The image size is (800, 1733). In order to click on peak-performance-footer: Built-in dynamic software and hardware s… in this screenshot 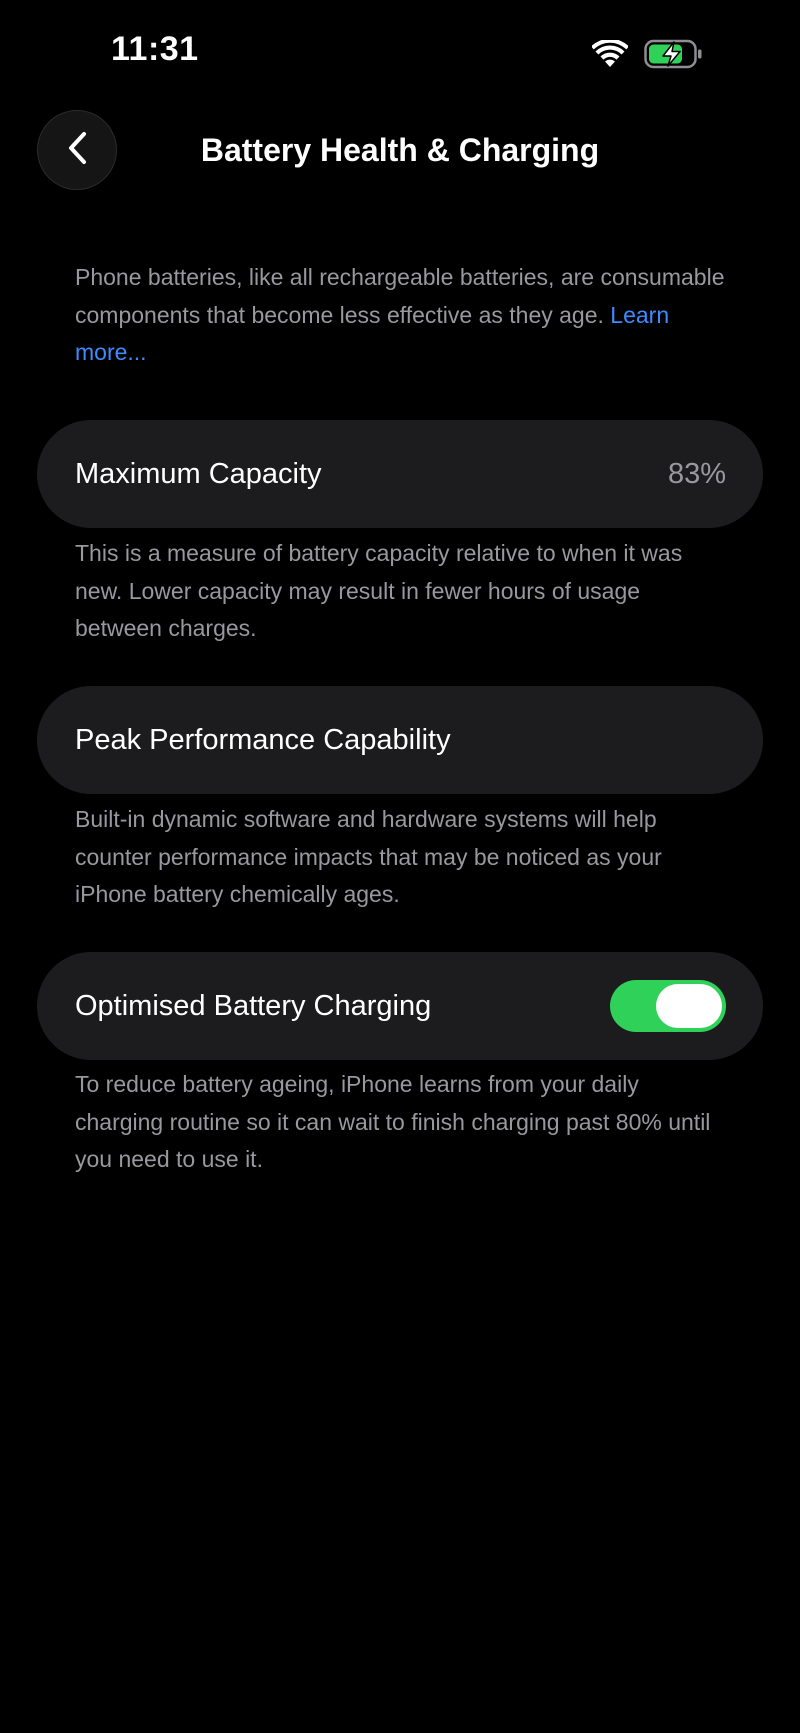, I will do `click(368, 856)`.